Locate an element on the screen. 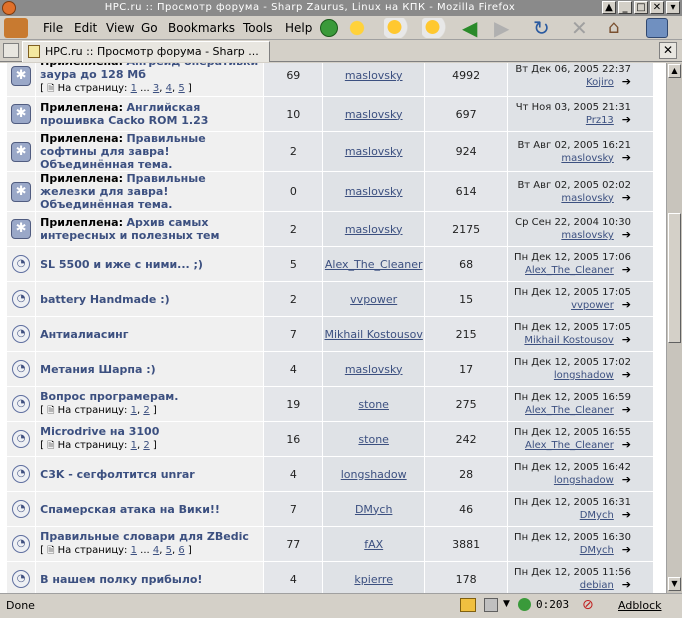 The image size is (682, 618). menu-view: View is located at coordinates (120, 28).